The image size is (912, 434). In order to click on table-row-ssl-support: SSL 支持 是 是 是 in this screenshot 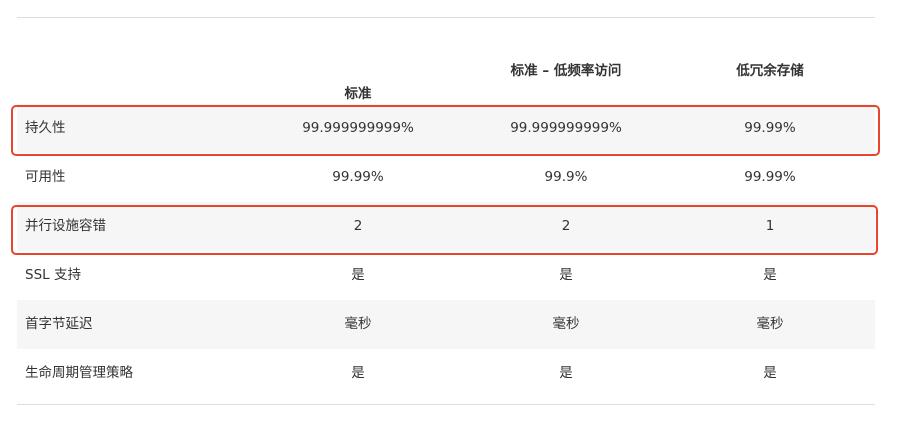, I will do `click(446, 275)`.